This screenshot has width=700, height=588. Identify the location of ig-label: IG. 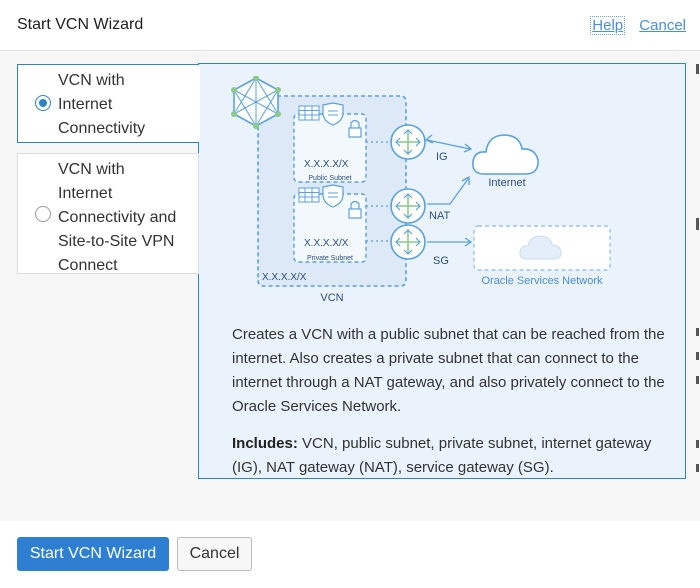
(442, 157).